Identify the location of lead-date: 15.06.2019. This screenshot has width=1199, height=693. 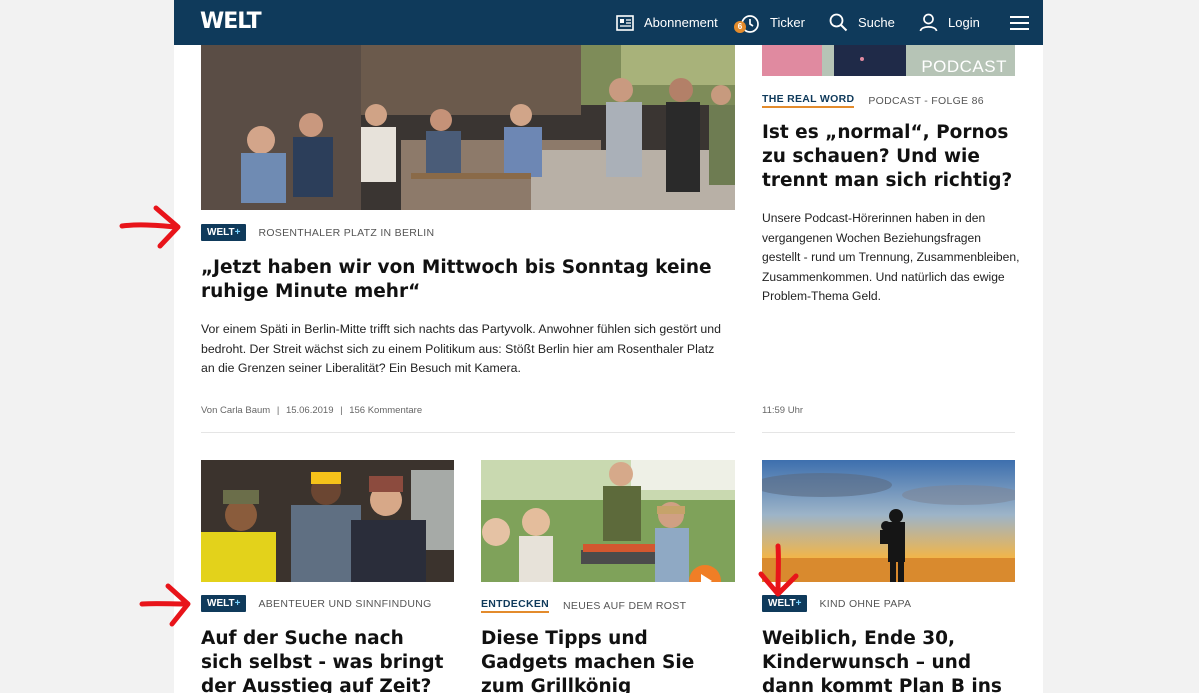
(309, 410).